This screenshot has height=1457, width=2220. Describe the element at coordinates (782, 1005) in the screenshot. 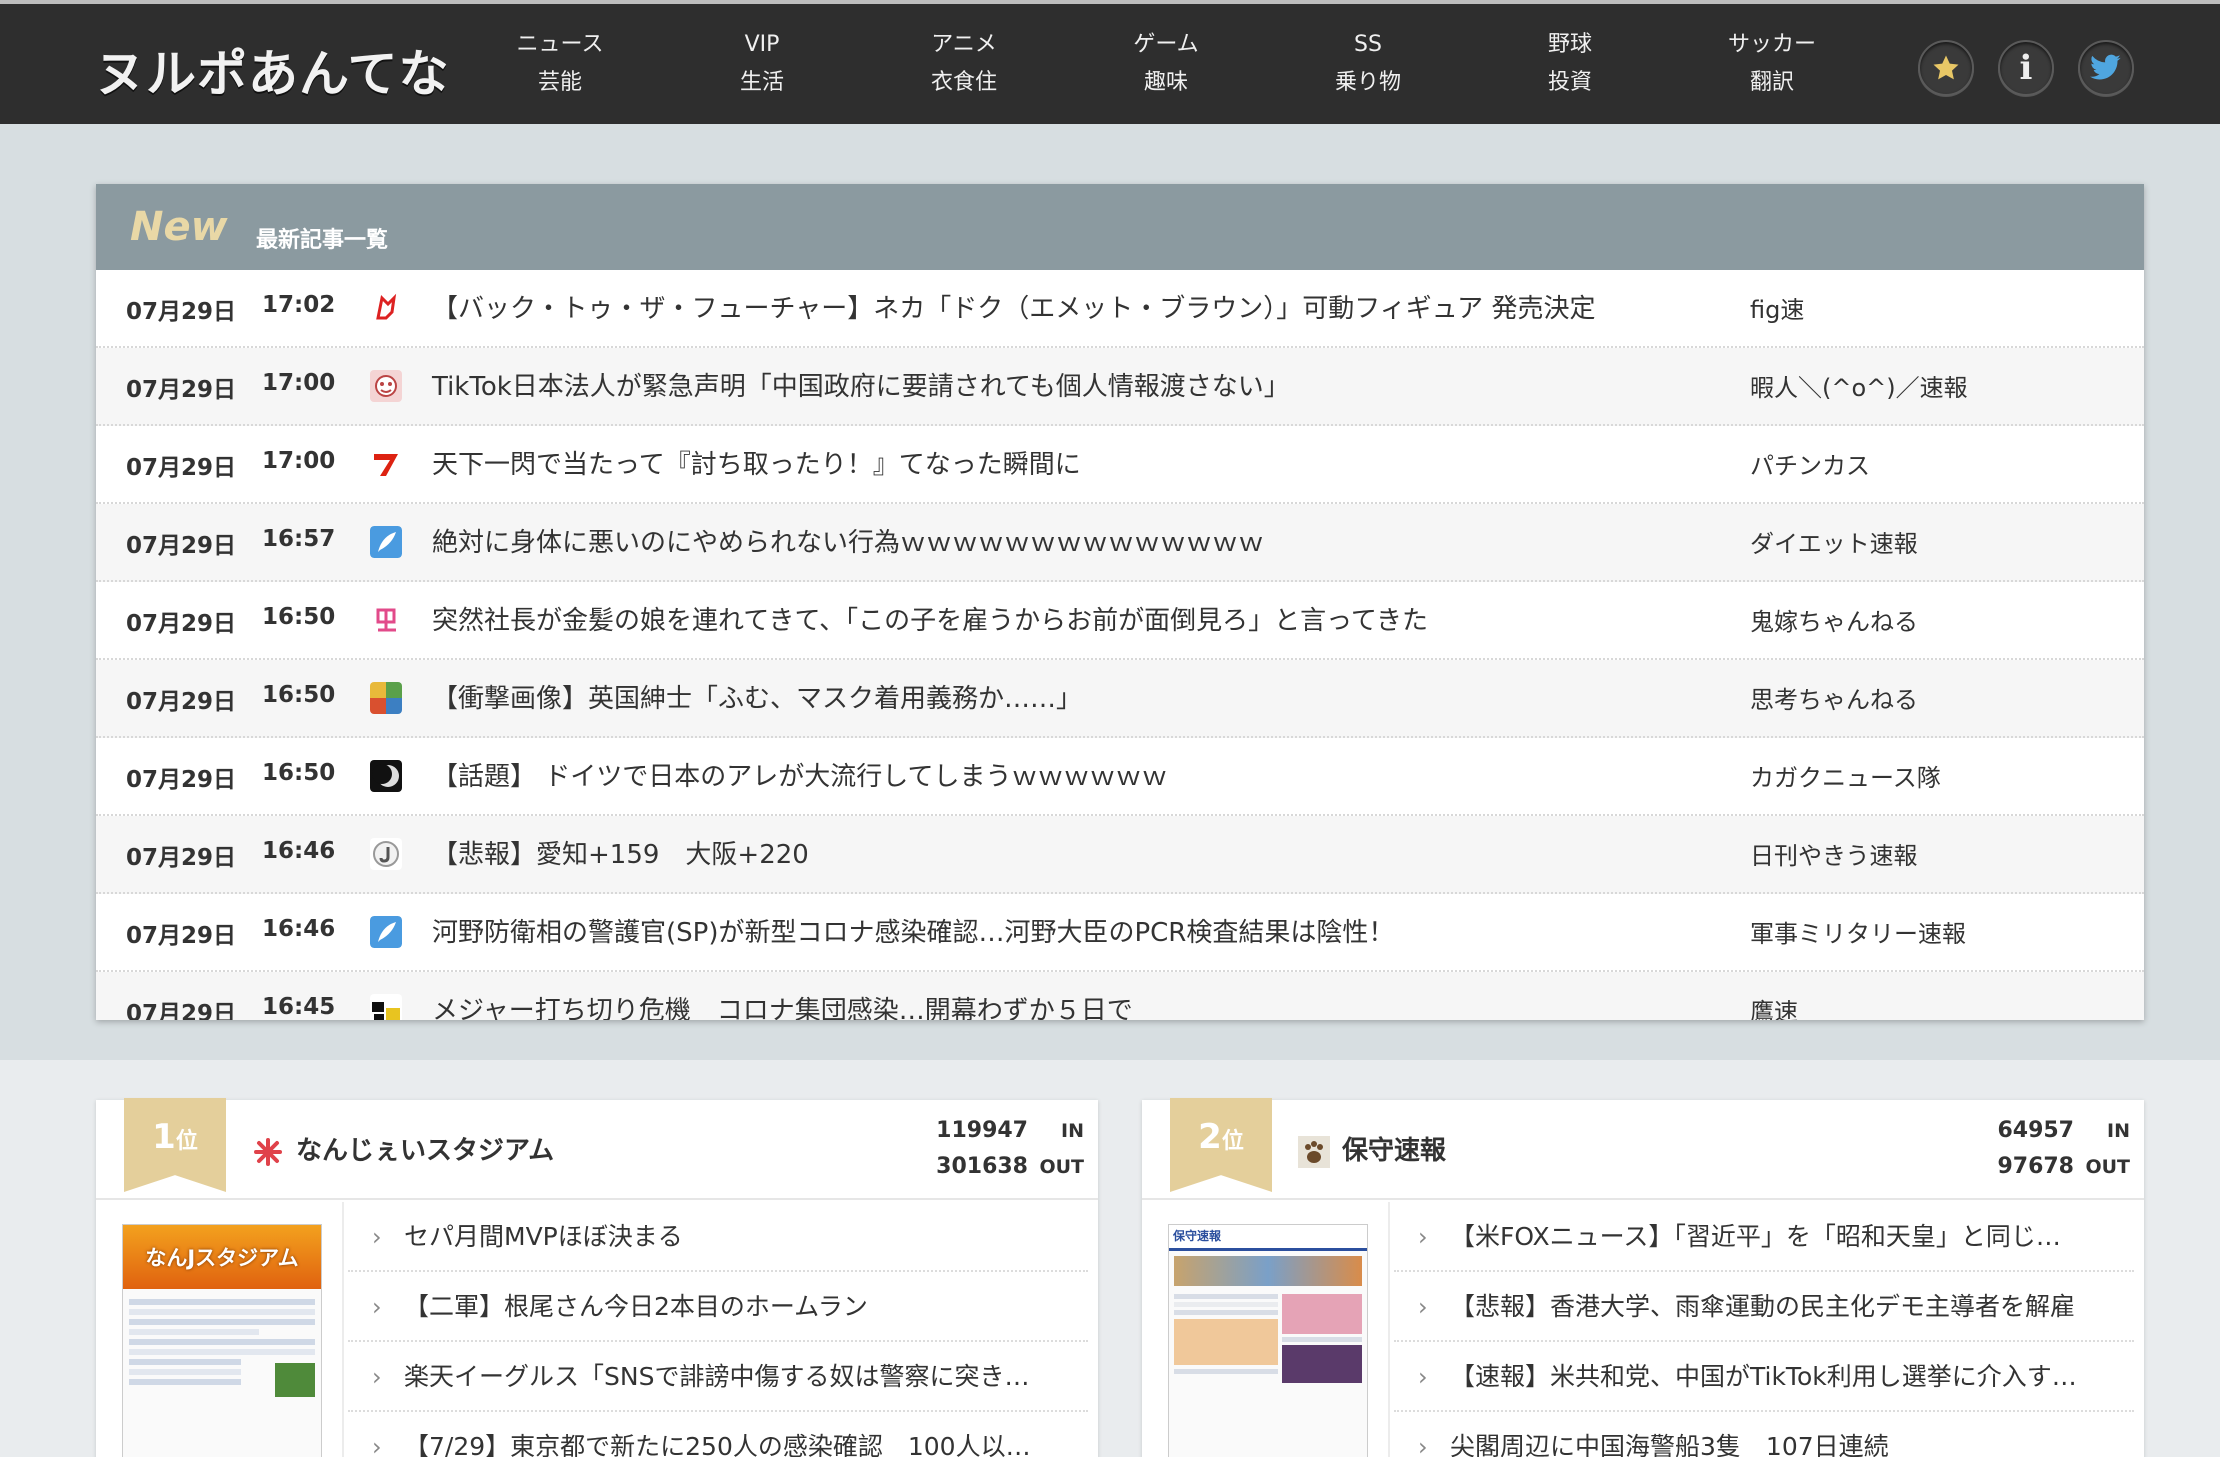

I see `article-title: メジャー打ち切り危機 コロナ集団感染…開幕わずか５日で` at that location.